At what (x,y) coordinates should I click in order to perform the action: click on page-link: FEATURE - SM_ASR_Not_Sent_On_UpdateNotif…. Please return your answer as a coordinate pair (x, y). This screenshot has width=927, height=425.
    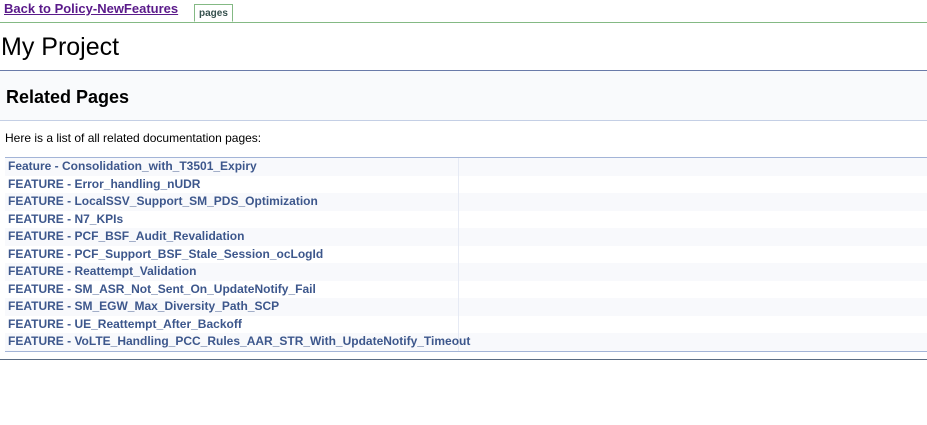
    Looking at the image, I should click on (232, 289).